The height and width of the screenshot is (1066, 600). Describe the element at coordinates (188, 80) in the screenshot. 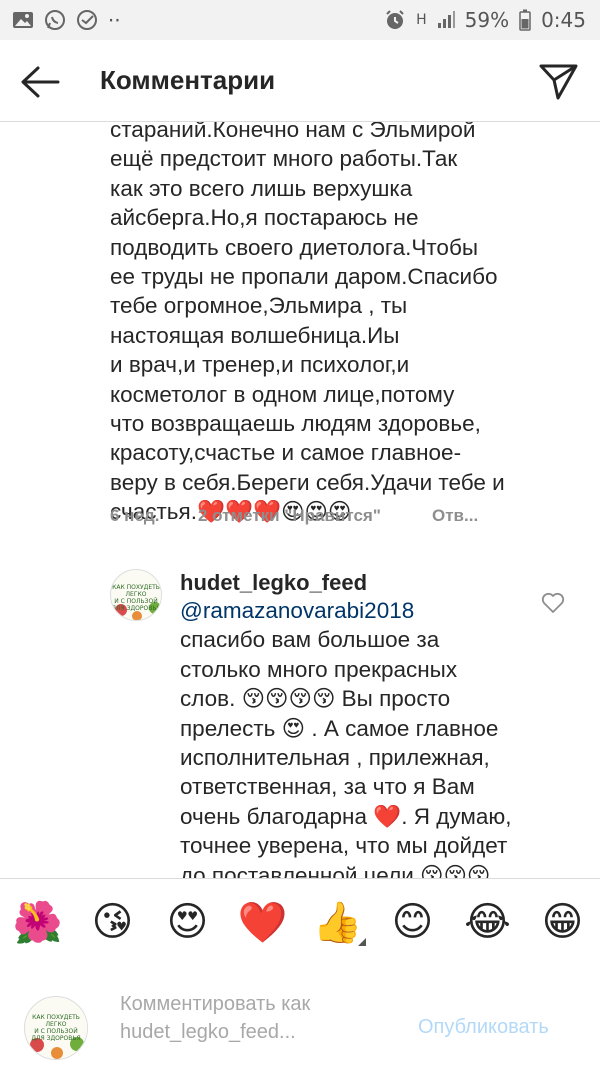

I see `page-title: Комментарии` at that location.